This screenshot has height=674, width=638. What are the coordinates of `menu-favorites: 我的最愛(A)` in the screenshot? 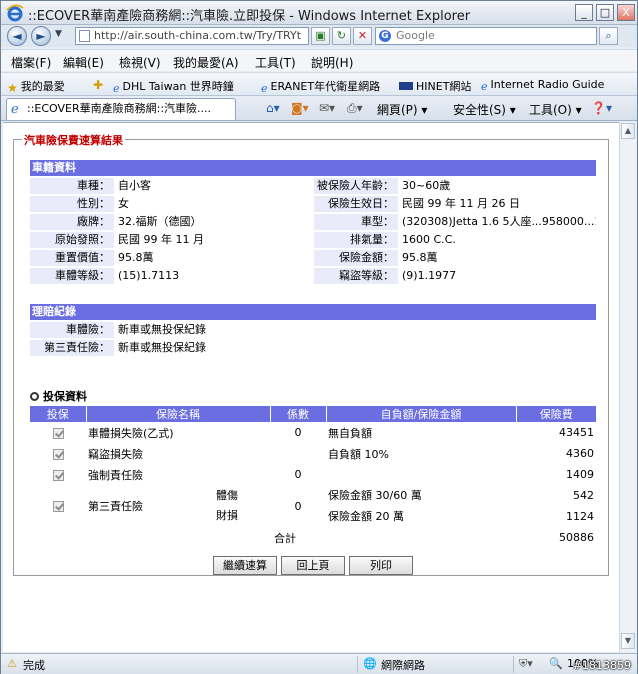 It's located at (206, 62).